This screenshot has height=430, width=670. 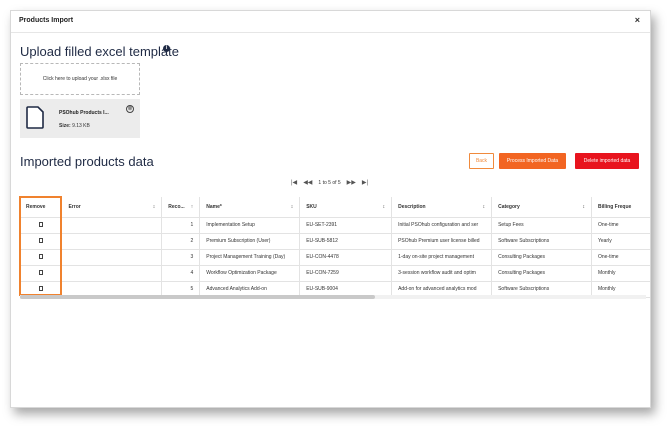 What do you see at coordinates (181, 257) in the screenshot?
I see `record-cell: 3` at bounding box center [181, 257].